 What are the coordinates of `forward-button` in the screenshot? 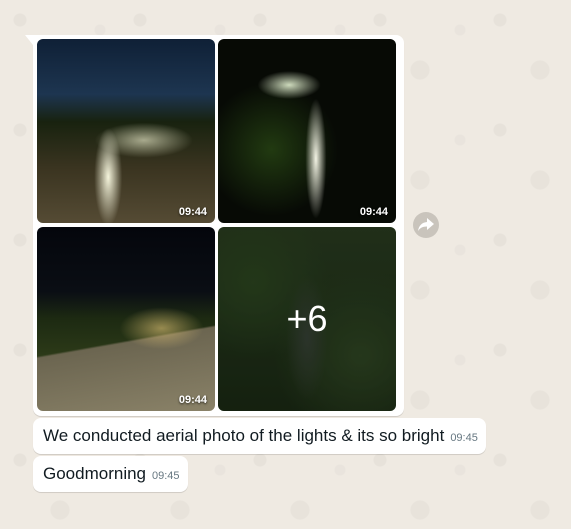 It's located at (426, 225).